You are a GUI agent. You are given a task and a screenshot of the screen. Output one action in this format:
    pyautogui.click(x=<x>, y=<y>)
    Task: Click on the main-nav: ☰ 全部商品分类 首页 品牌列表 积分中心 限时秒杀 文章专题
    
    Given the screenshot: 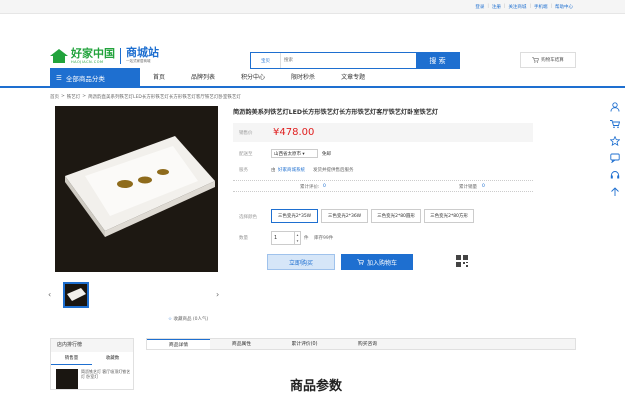 What is the action you would take?
    pyautogui.click(x=312, y=78)
    